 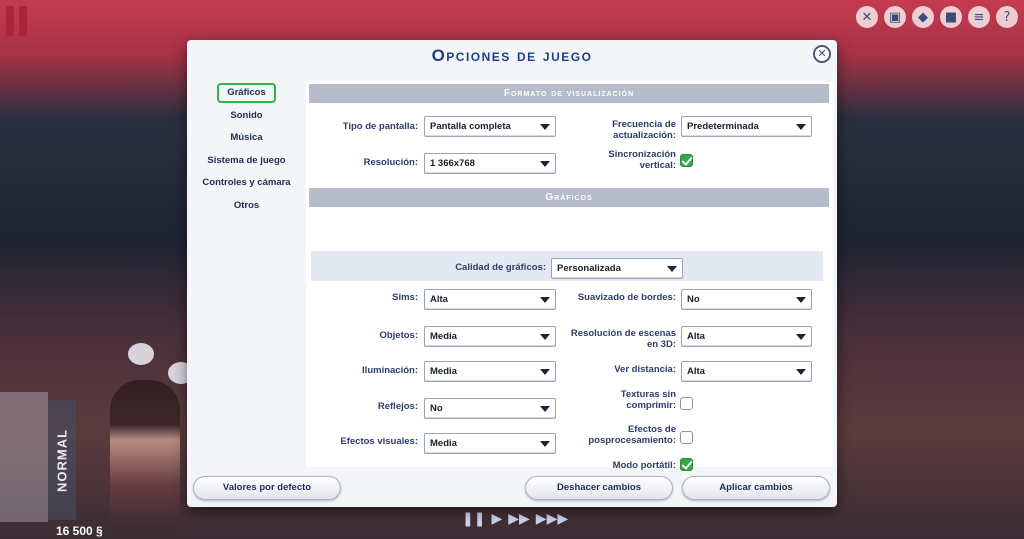 I want to click on view-distance-label: Ver distancia:, so click(x=645, y=369).